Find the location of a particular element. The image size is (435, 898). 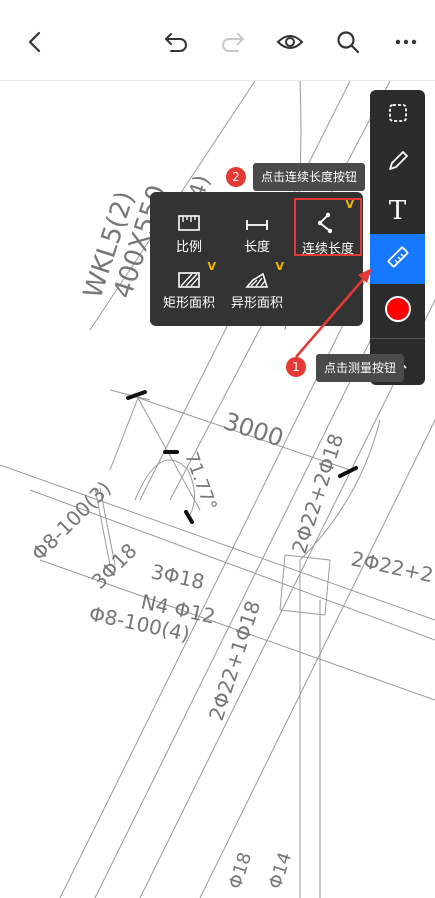

text-tool-button: T is located at coordinates (397, 211).